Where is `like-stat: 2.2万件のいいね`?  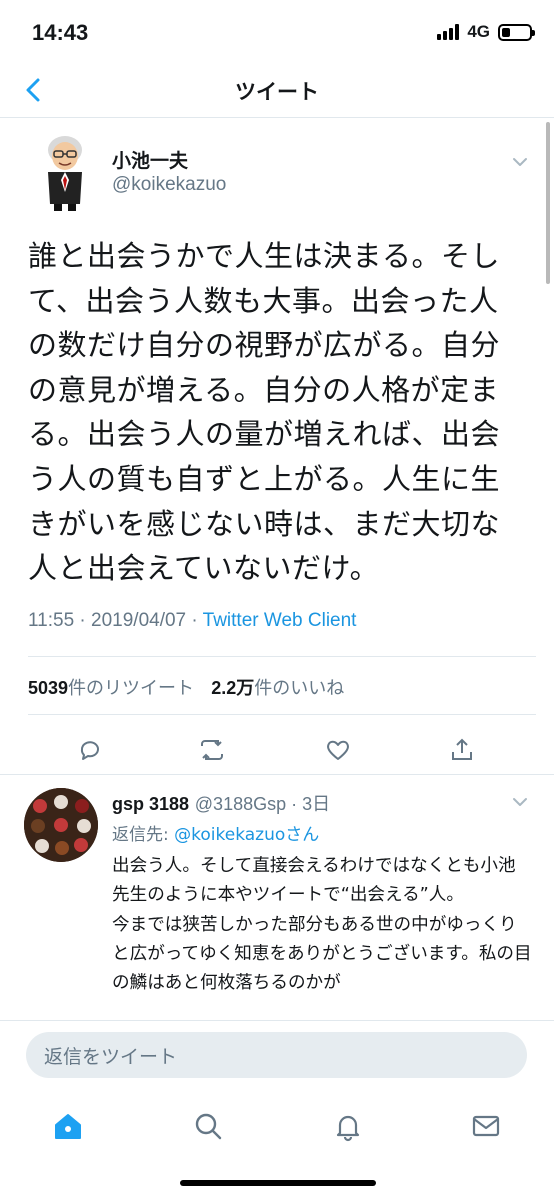
like-stat: 2.2万件のいいね is located at coordinates (277, 688).